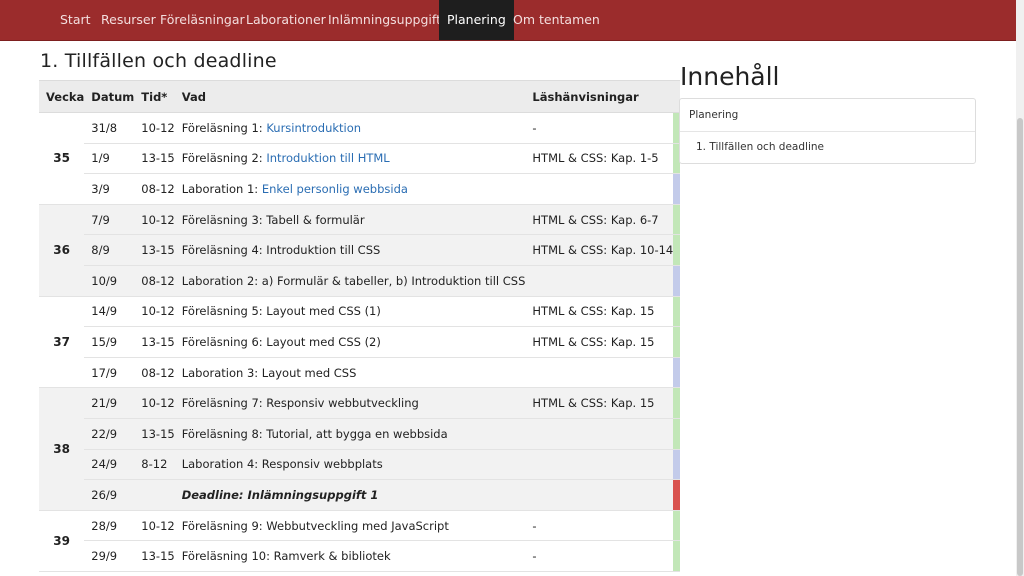 This screenshot has height=576, width=1024. What do you see at coordinates (109, 526) in the screenshot?
I see `date-cell: 28/9` at bounding box center [109, 526].